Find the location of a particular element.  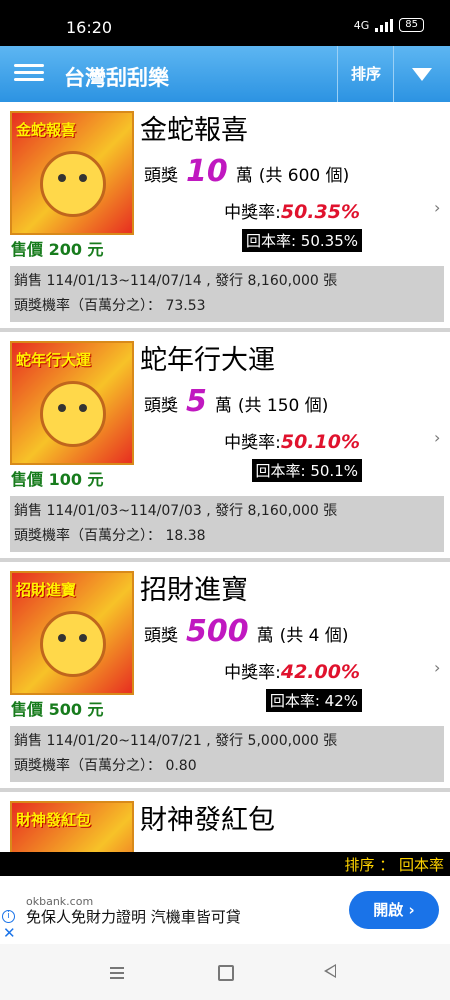

system-nav-bar is located at coordinates (225, 972).